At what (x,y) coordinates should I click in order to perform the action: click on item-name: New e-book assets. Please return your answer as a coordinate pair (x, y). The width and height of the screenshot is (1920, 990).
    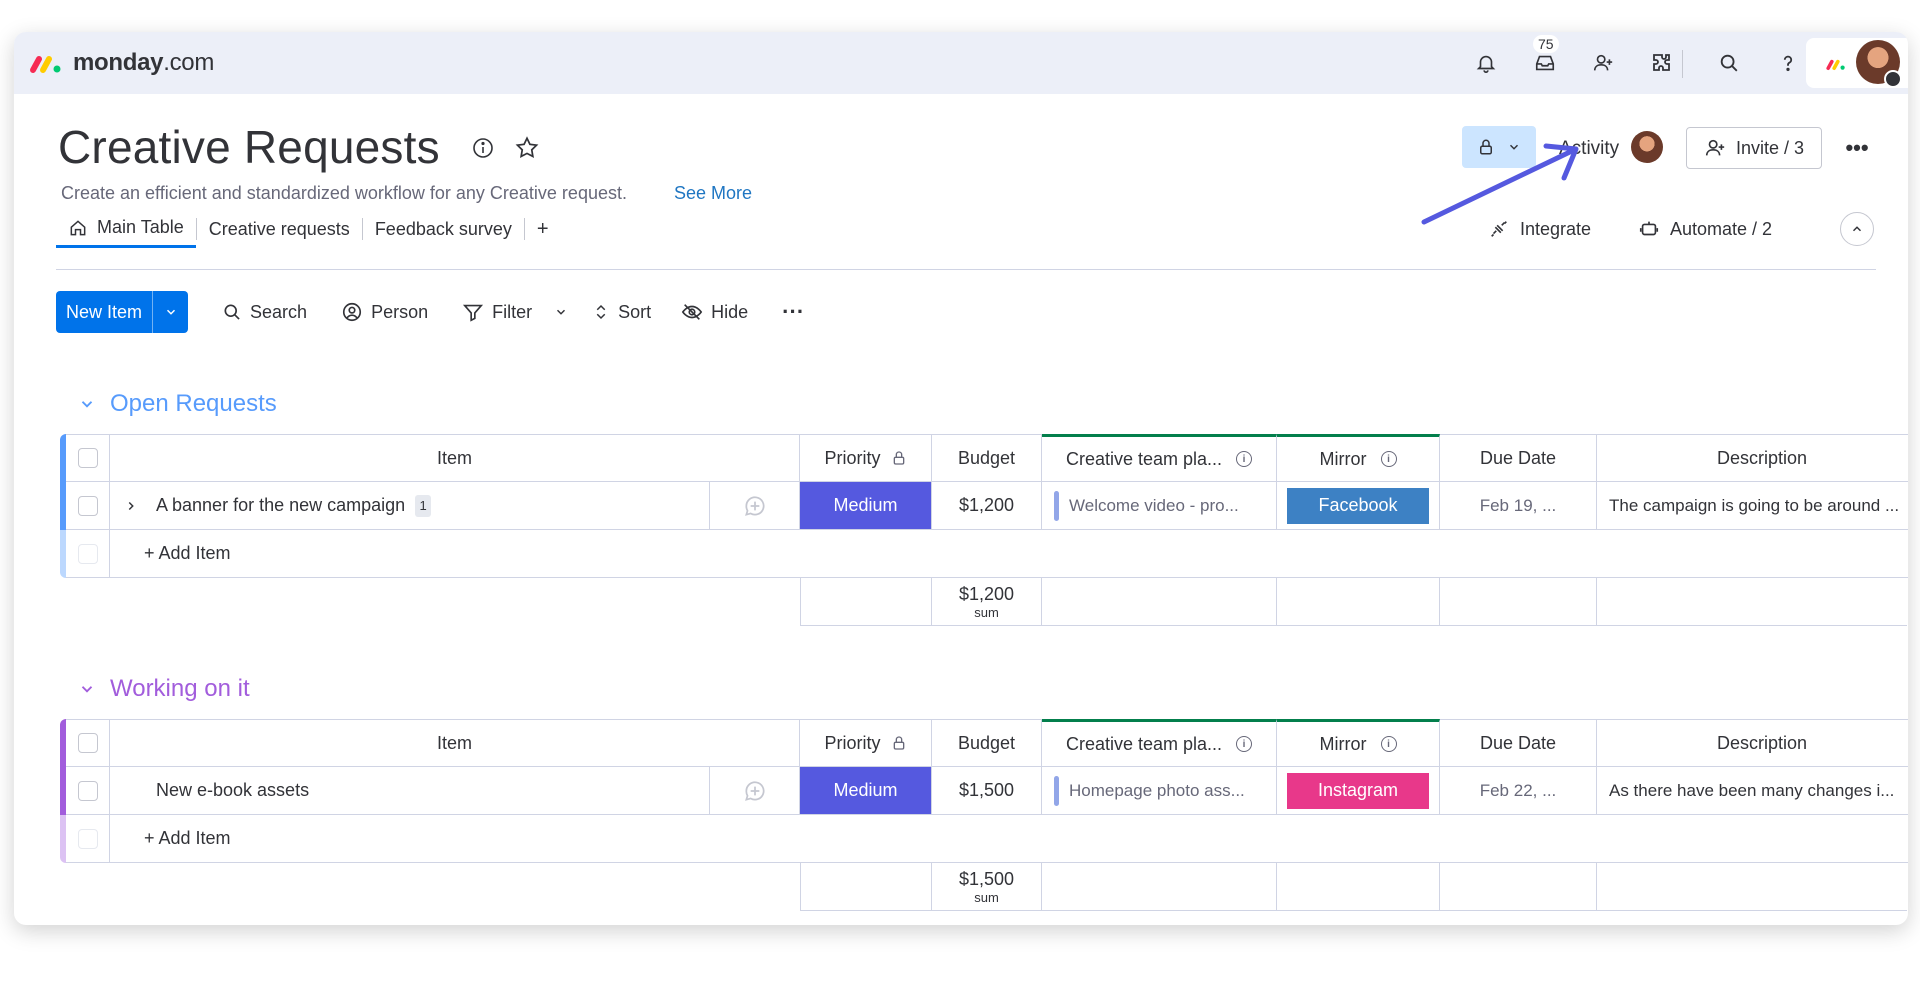
    Looking at the image, I should click on (232, 790).